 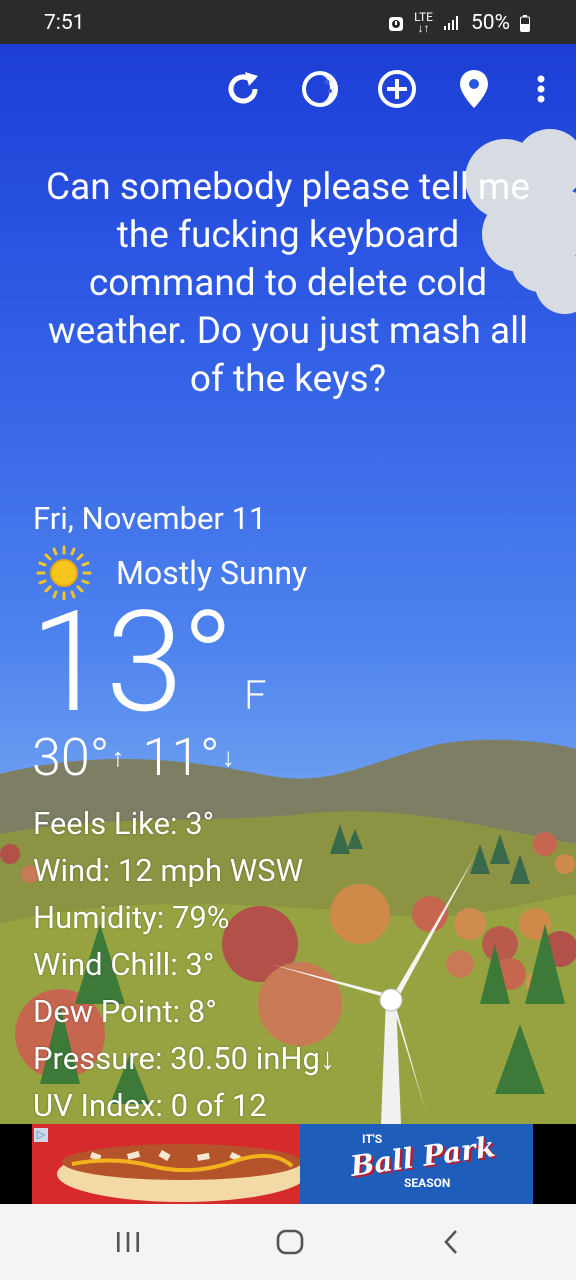 I want to click on forecast-date: Fri, November 11, so click(x=150, y=518).